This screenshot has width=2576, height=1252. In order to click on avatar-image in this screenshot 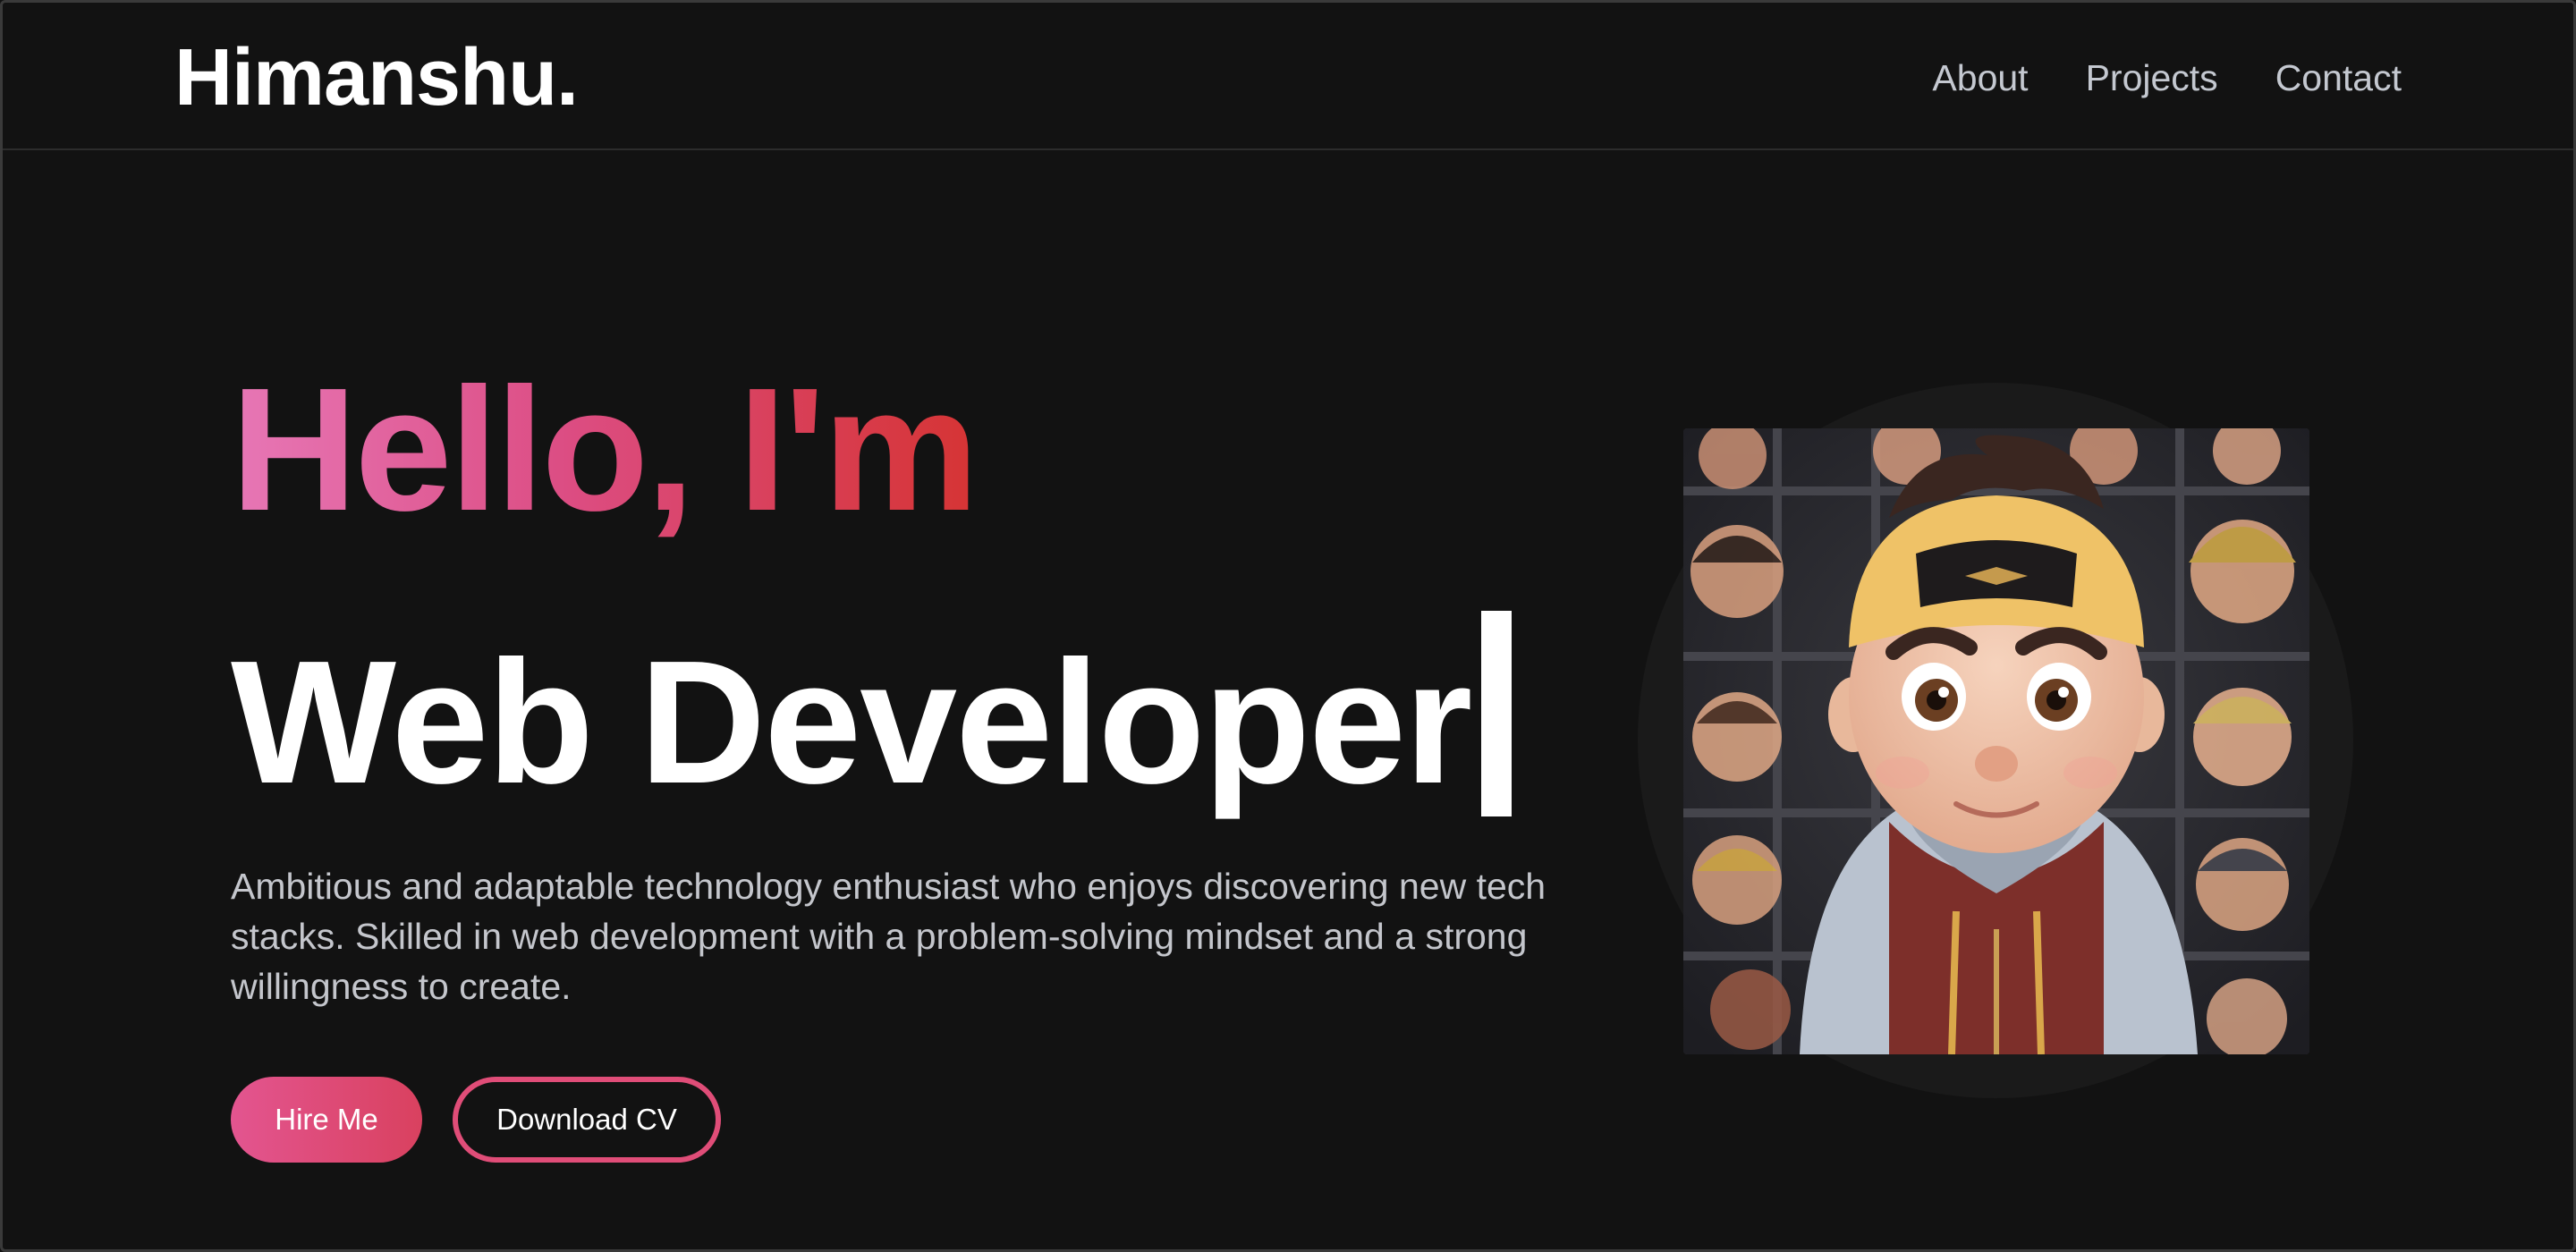, I will do `click(1996, 741)`.